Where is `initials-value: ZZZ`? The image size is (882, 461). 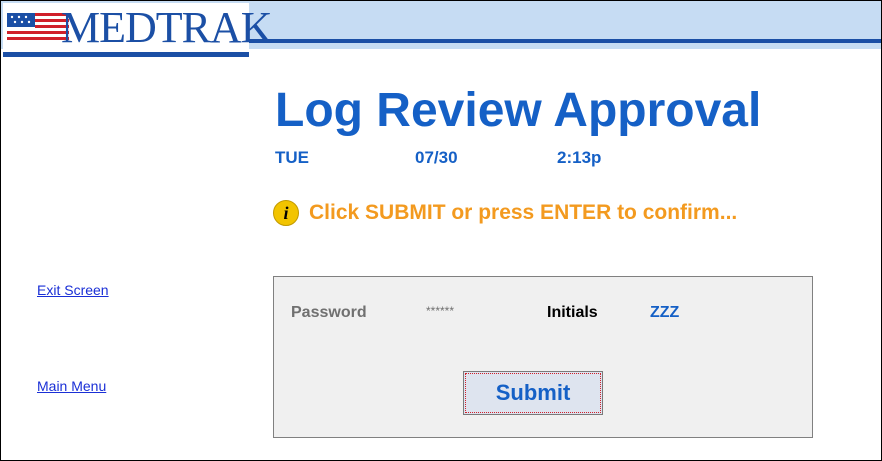
initials-value: ZZZ is located at coordinates (665, 312).